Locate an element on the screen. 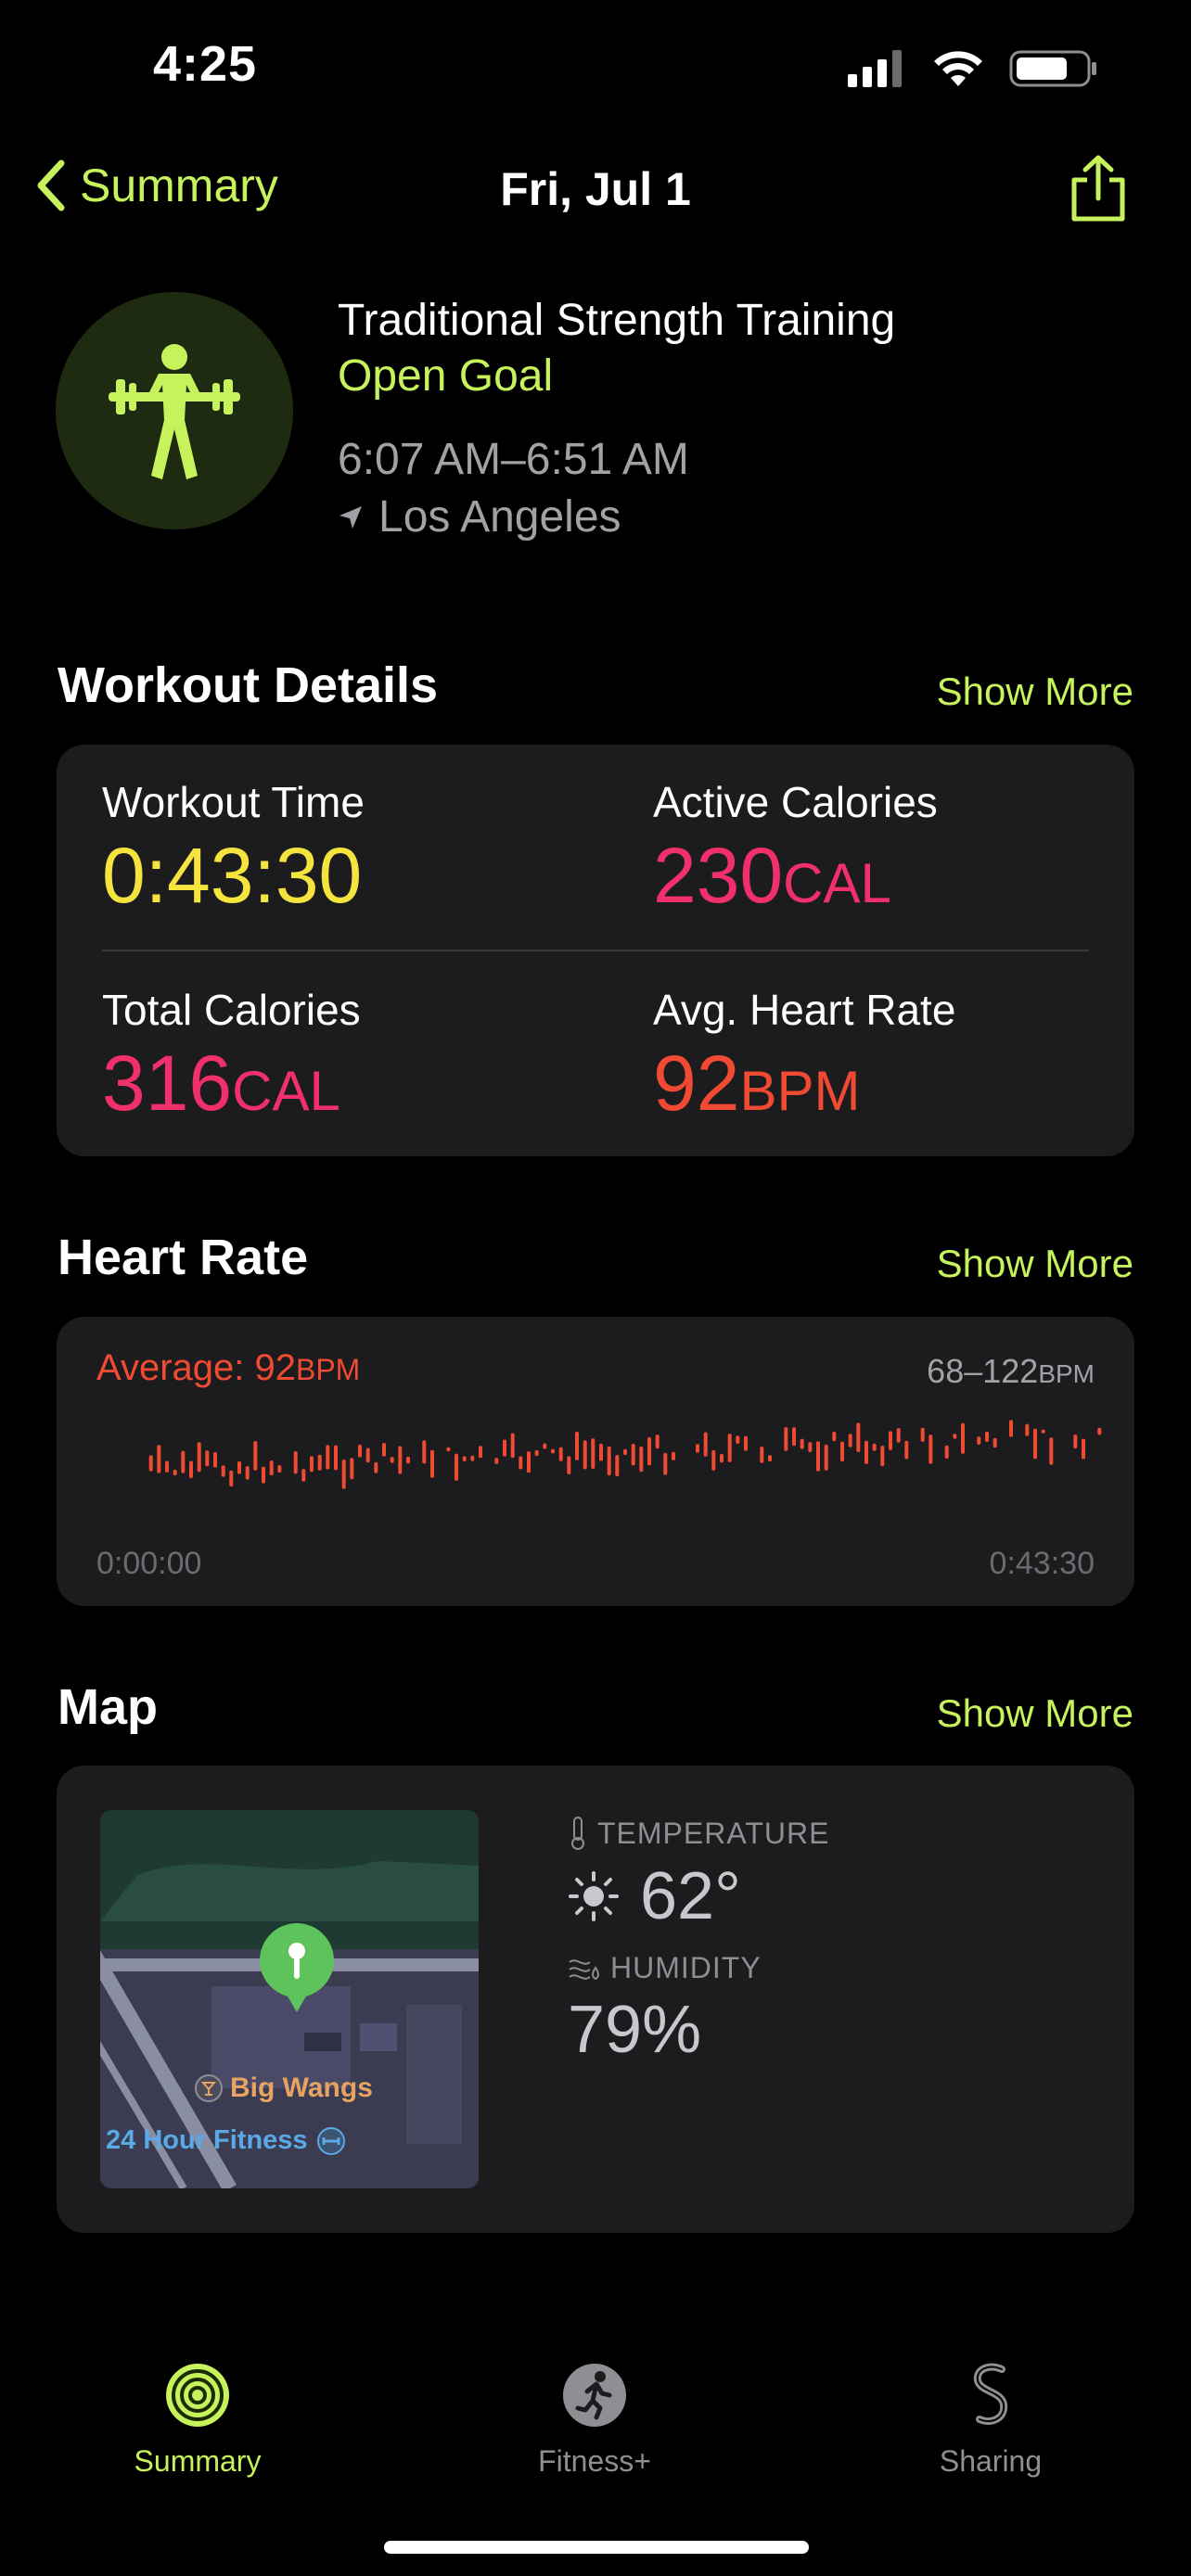  temperature-label-row: TEMPERATURE is located at coordinates (699, 1833).